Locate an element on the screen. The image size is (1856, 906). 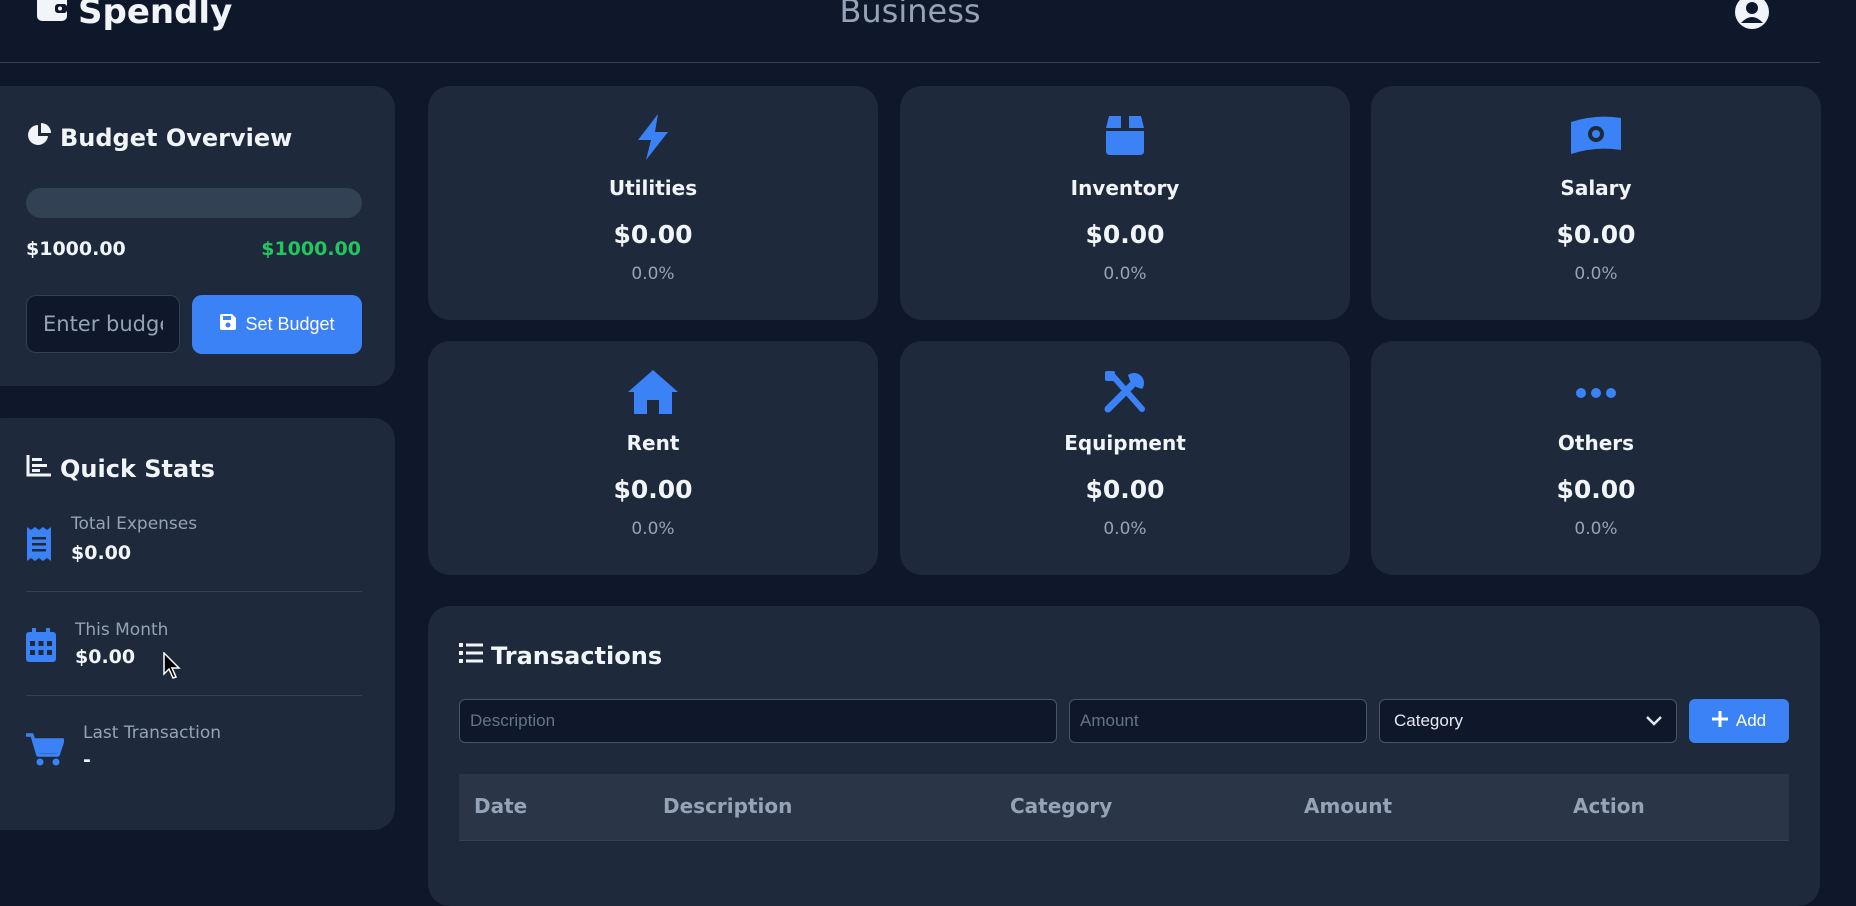
category-name: Salary is located at coordinates (1596, 188).